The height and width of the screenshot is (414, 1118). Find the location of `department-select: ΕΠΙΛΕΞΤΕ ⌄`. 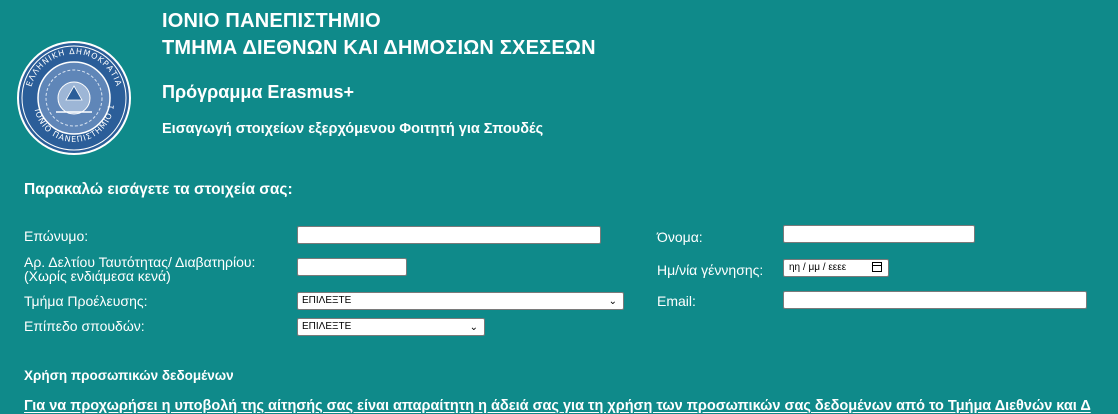

department-select: ΕΠΙΛΕΞΤΕ ⌄ is located at coordinates (460, 301).